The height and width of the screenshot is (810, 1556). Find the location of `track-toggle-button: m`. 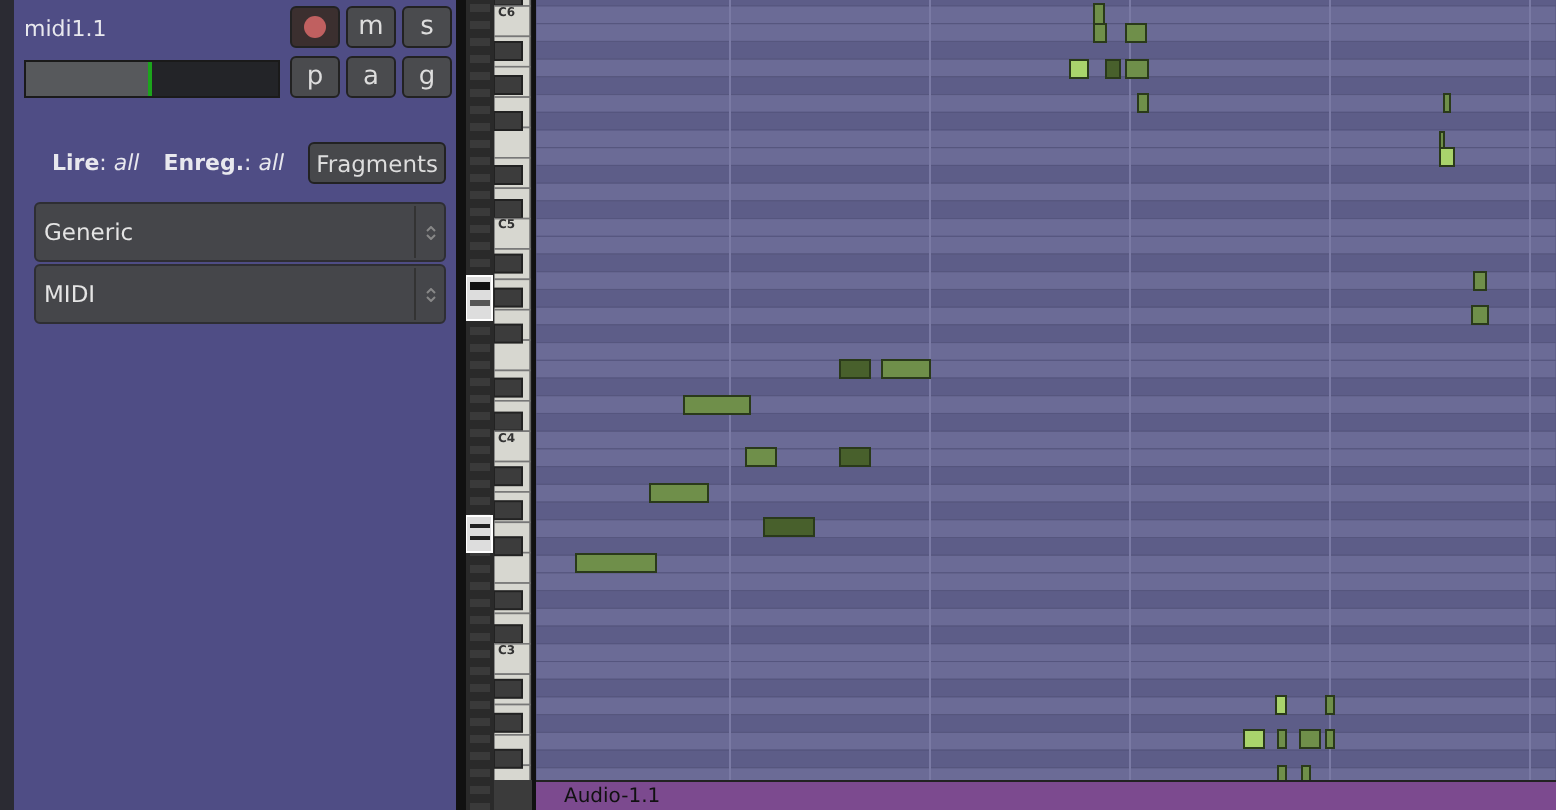

track-toggle-button: m is located at coordinates (371, 27).